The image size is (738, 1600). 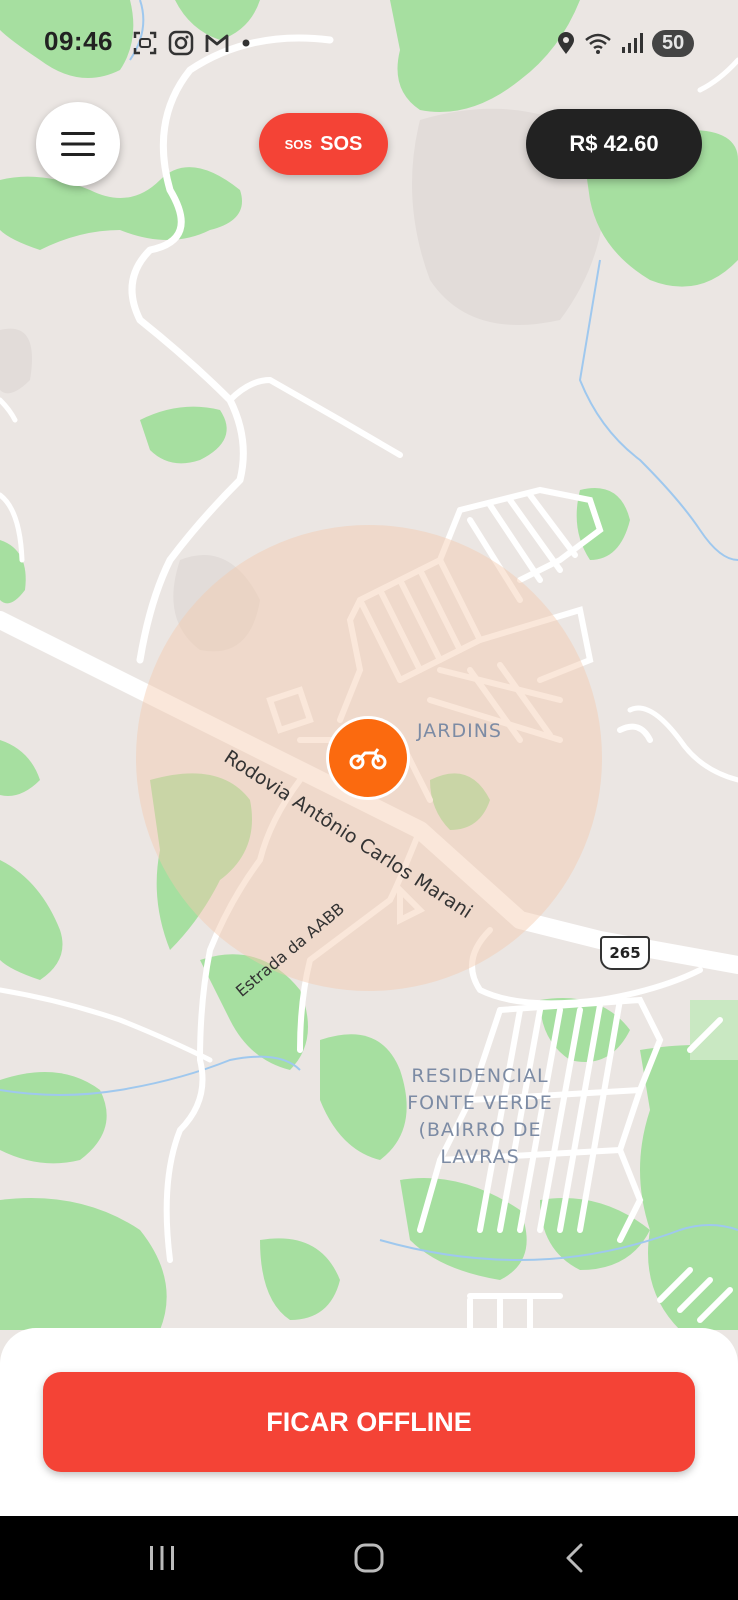 What do you see at coordinates (341, 143) in the screenshot?
I see `sos-label: SOS` at bounding box center [341, 143].